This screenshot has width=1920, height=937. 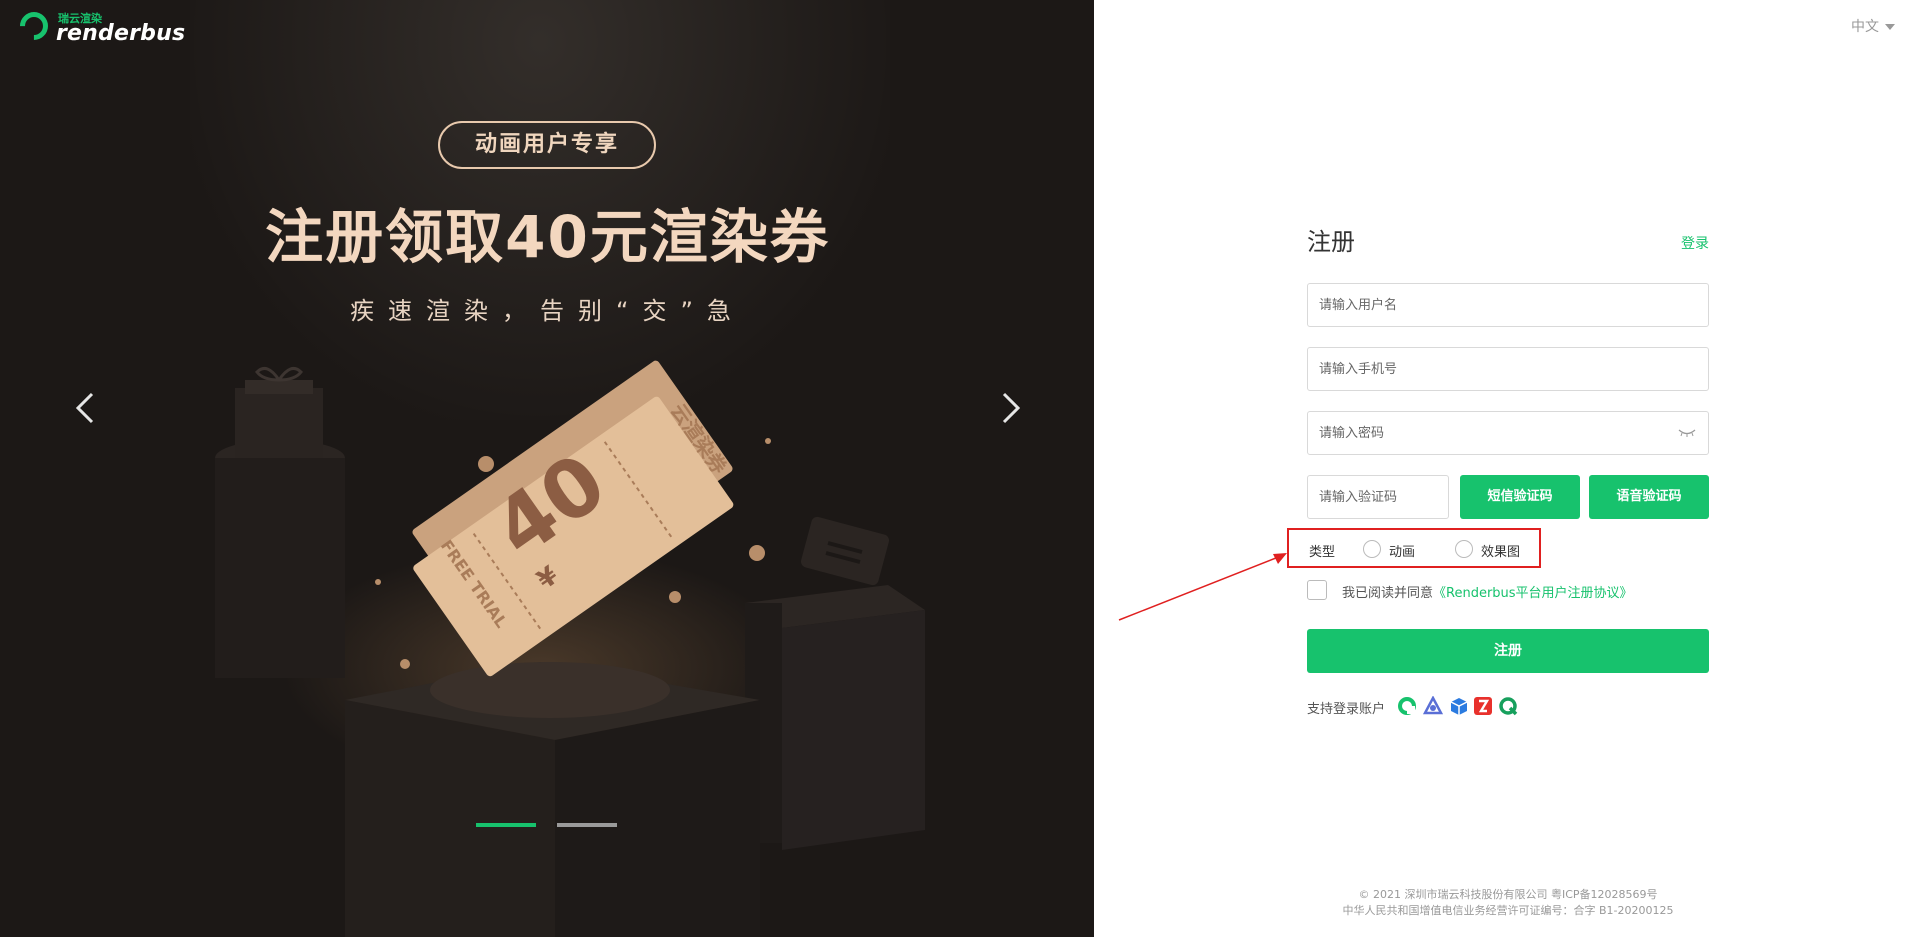 What do you see at coordinates (1890, 27) in the screenshot?
I see `caret-down-icon` at bounding box center [1890, 27].